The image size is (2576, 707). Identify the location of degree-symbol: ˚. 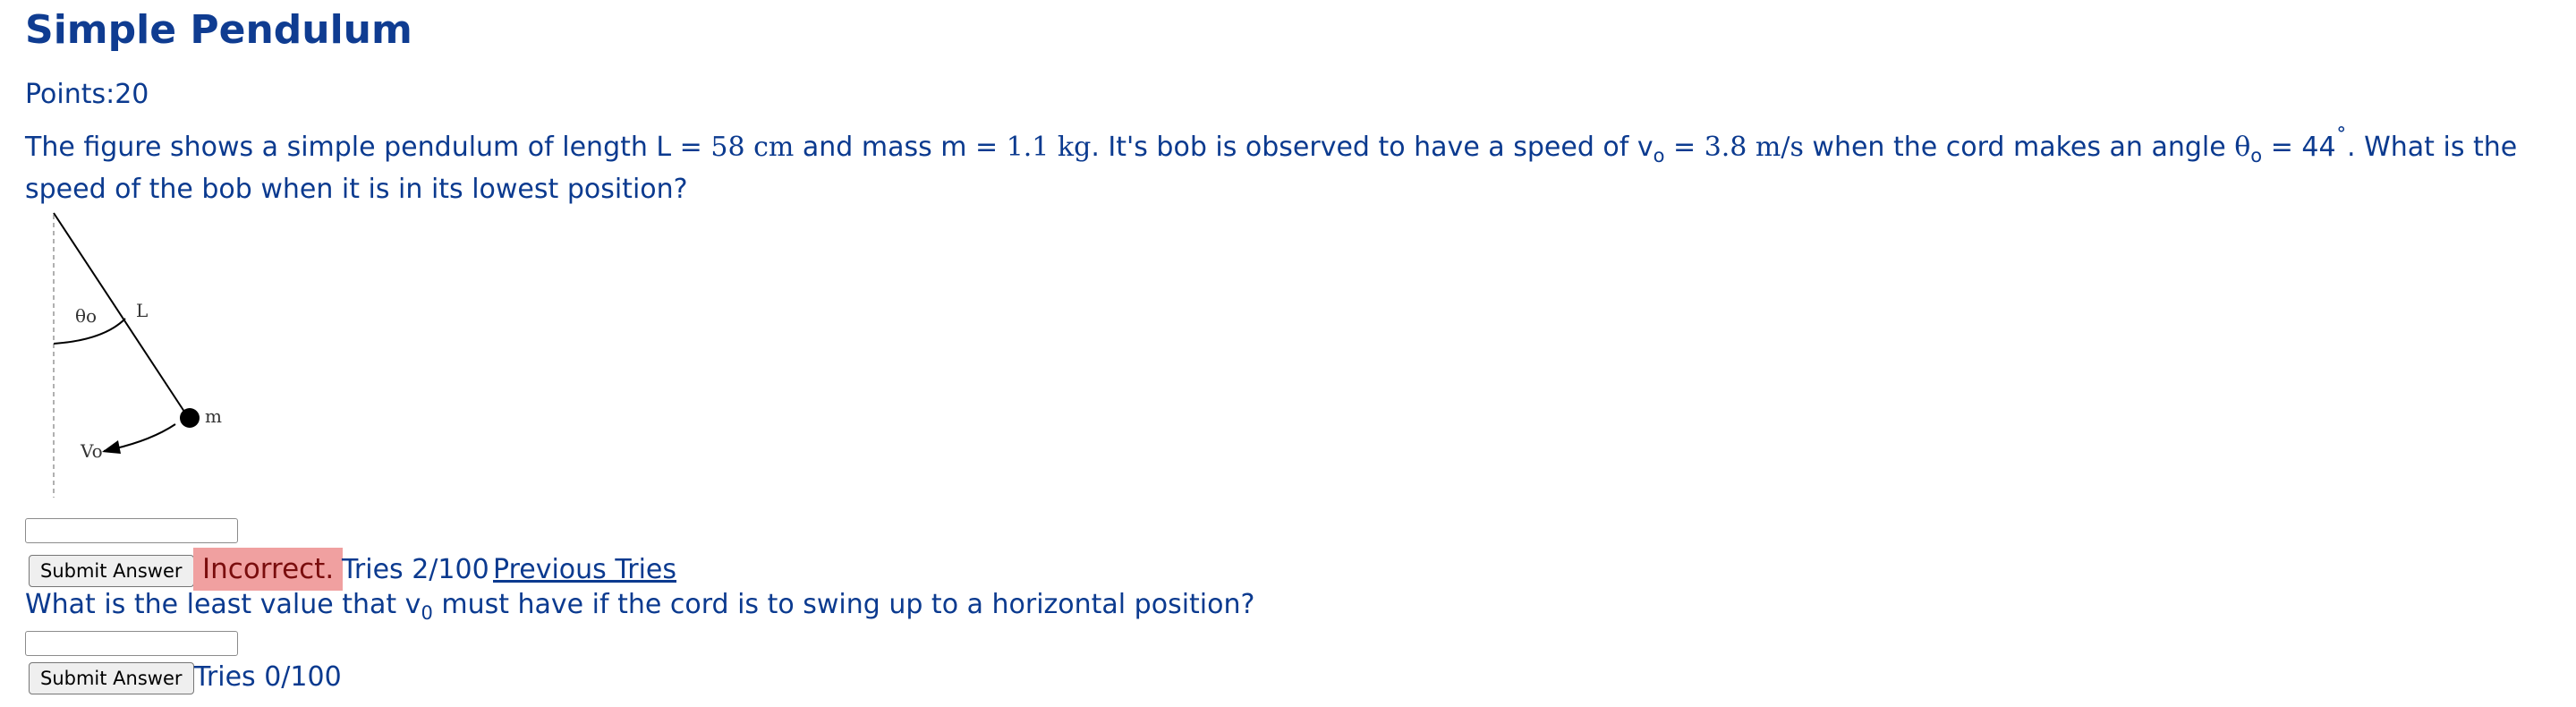
(2341, 138).